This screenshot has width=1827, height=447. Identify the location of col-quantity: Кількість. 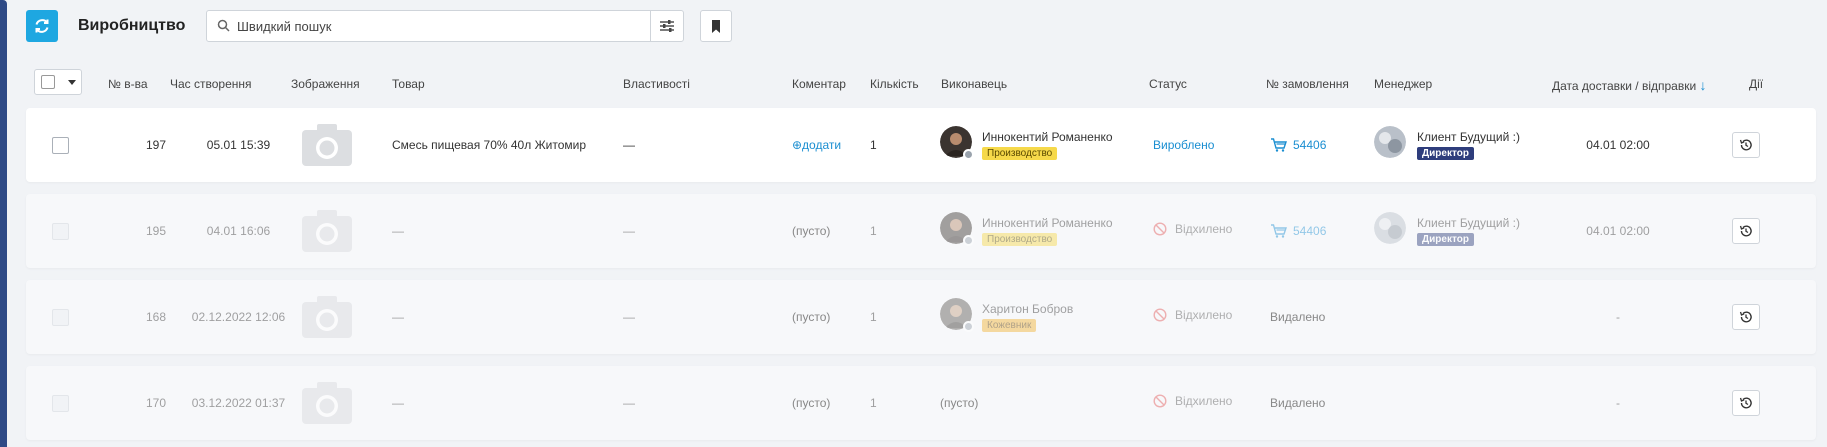
(894, 84).